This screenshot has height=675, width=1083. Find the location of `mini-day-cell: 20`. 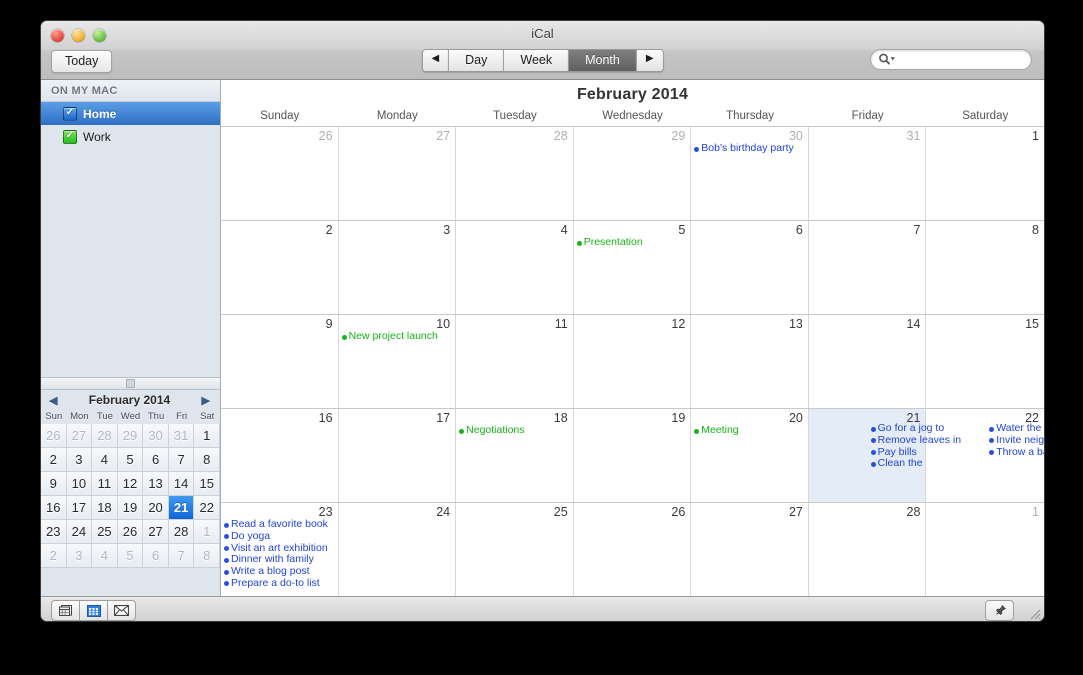

mini-day-cell: 20 is located at coordinates (156, 508).